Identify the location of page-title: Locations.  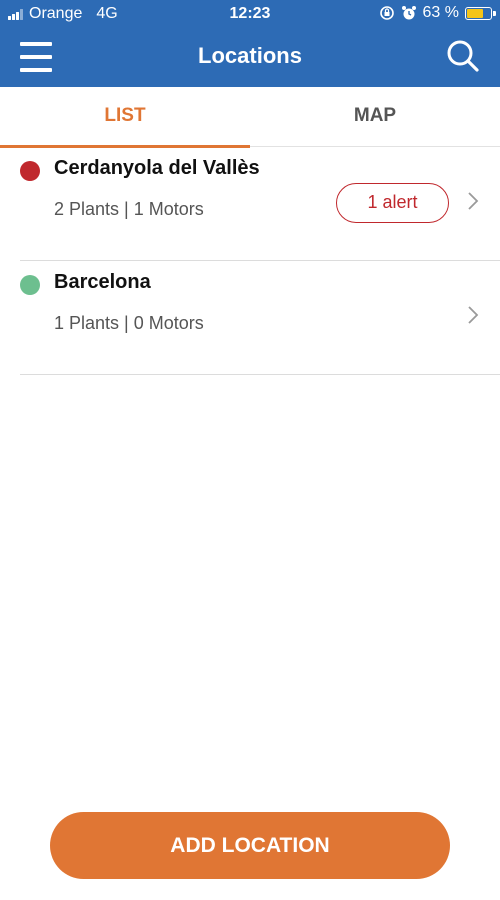
(250, 55).